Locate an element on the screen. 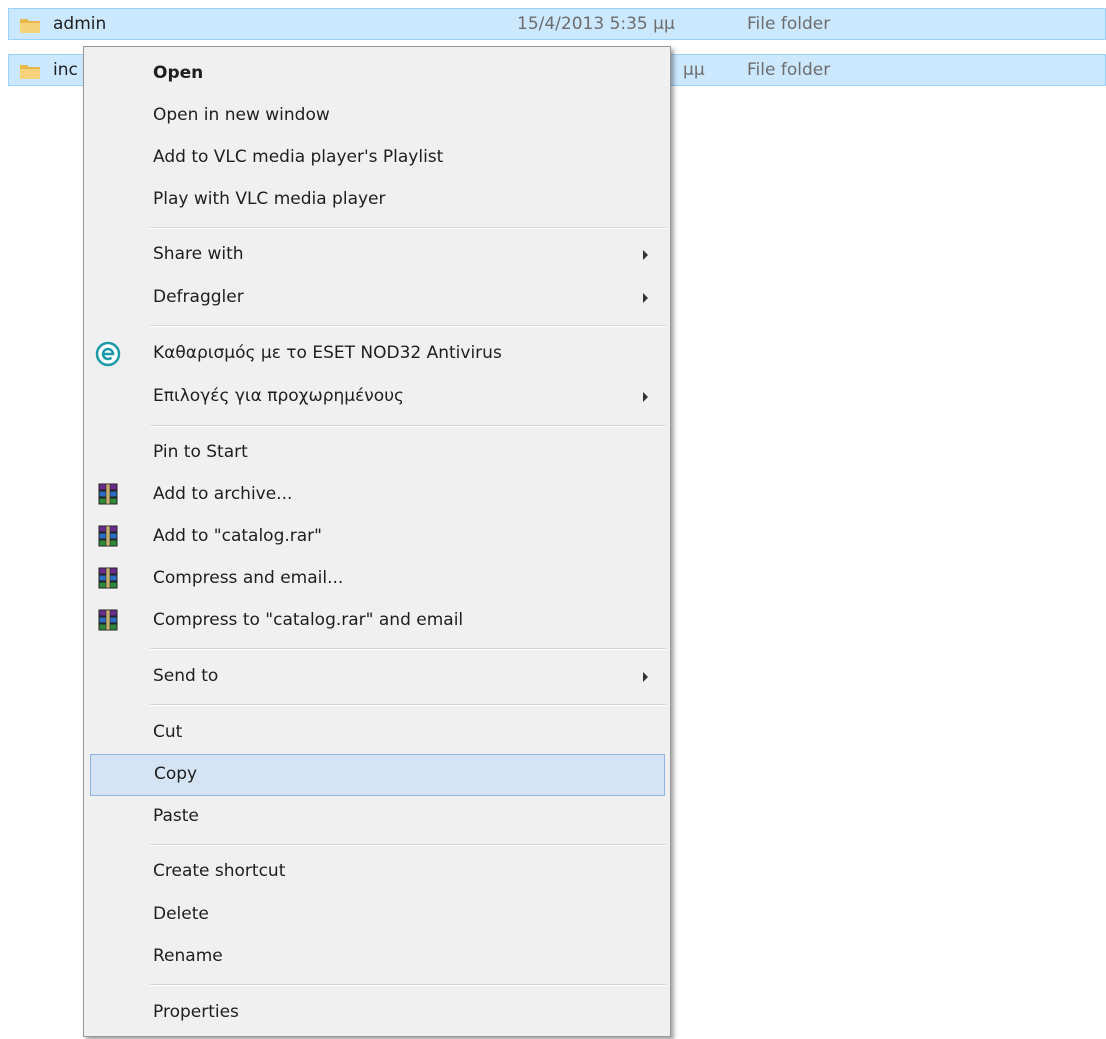 The width and height of the screenshot is (1106, 1039). file-date: μμ is located at coordinates (694, 70).